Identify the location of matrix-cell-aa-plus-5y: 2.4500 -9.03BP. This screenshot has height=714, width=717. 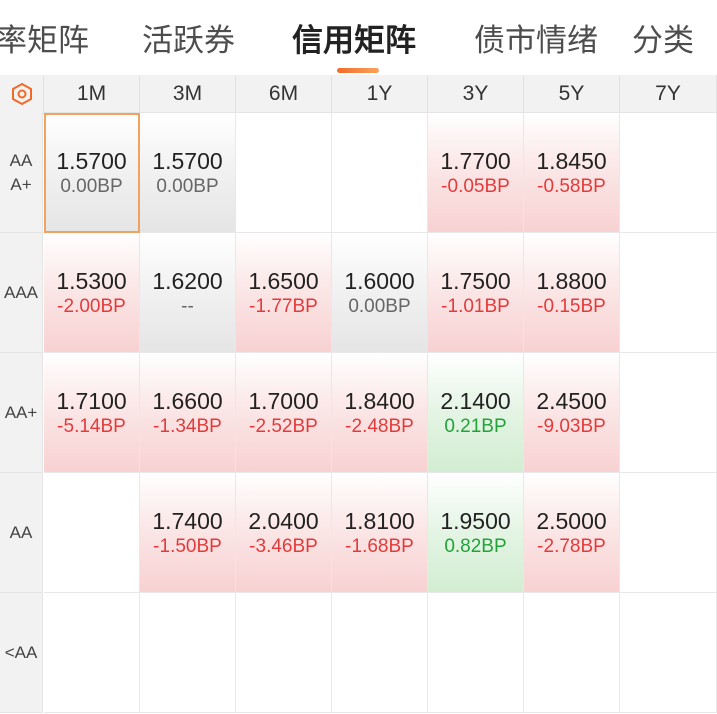
(572, 413).